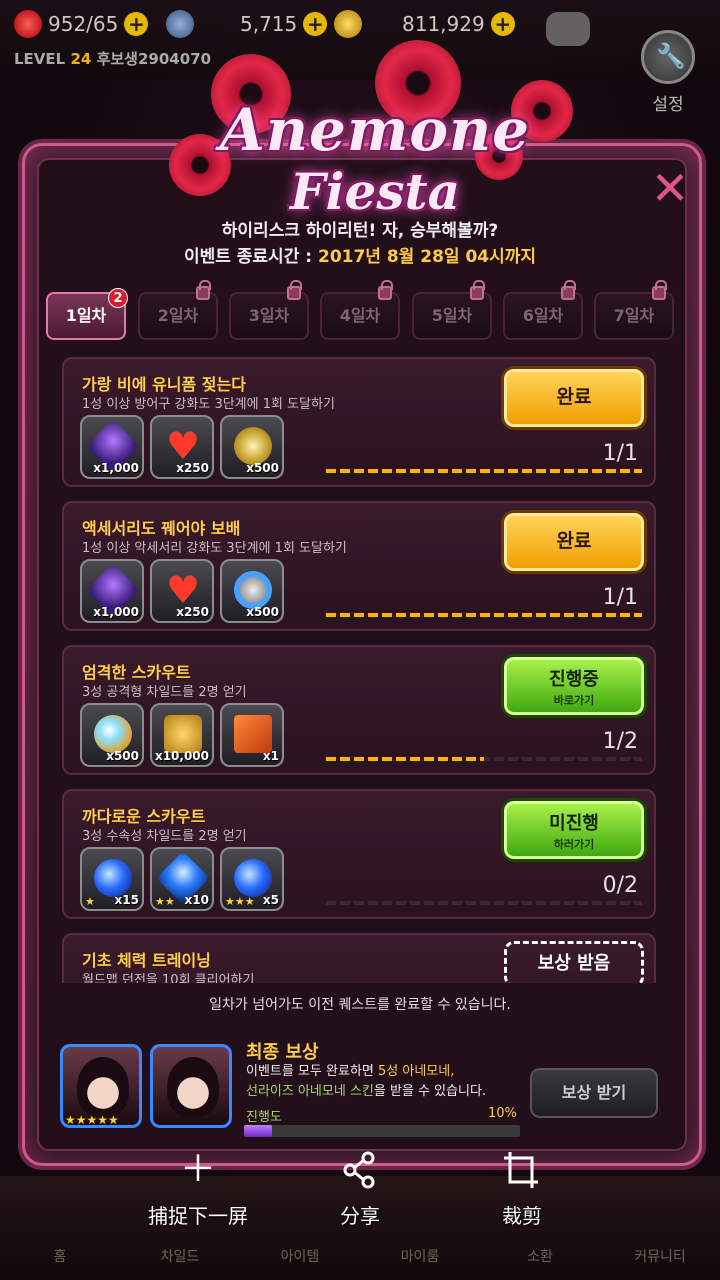 This screenshot has height=1280, width=720. I want to click on level-label: LEVEL, so click(40, 59).